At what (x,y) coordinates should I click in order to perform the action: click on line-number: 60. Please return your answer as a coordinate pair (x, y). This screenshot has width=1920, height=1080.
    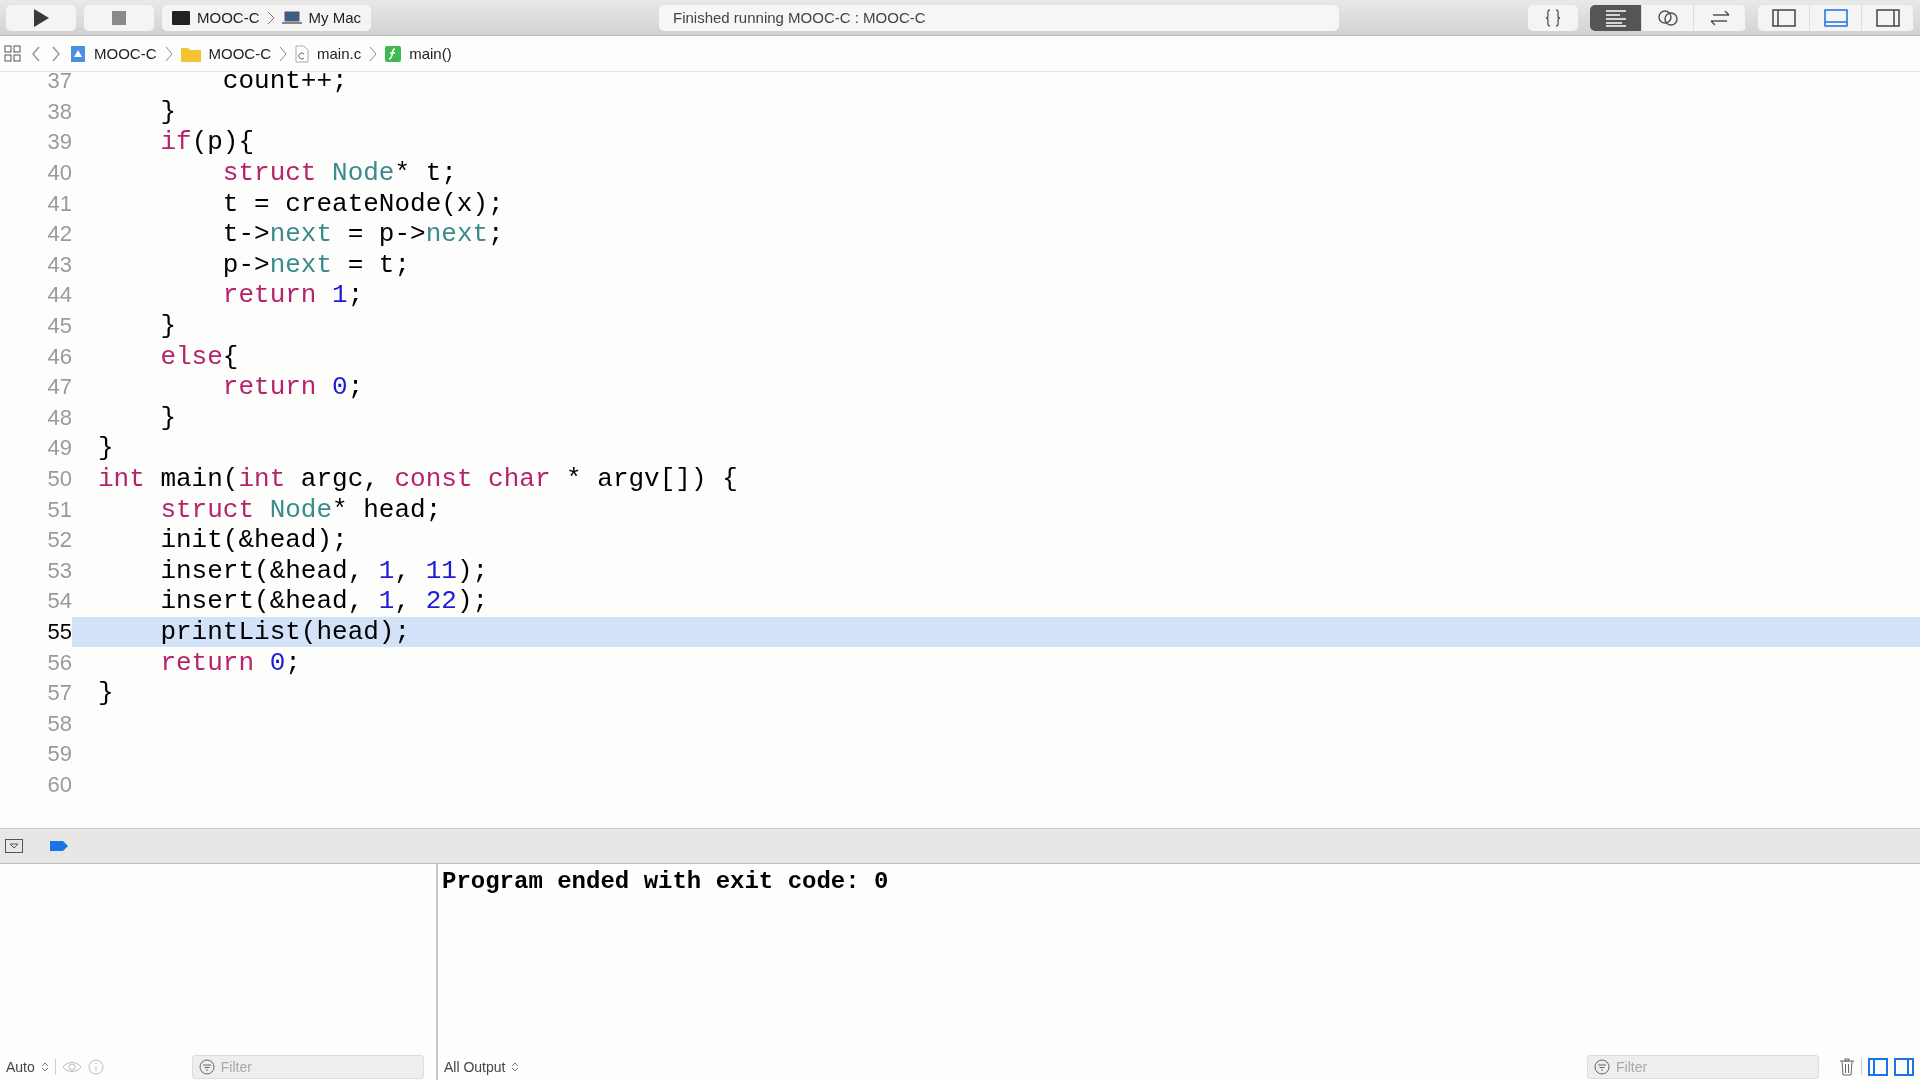
    Looking at the image, I should click on (59, 784).